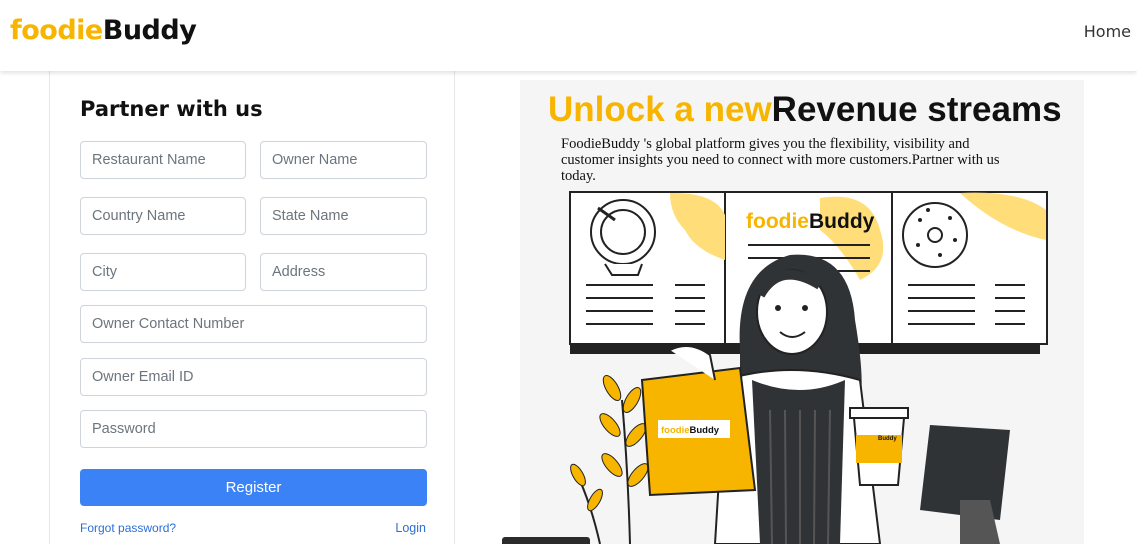 The image size is (1137, 544). Describe the element at coordinates (698, 421) in the screenshot. I see `shopping-bag: foodieBuddy` at that location.